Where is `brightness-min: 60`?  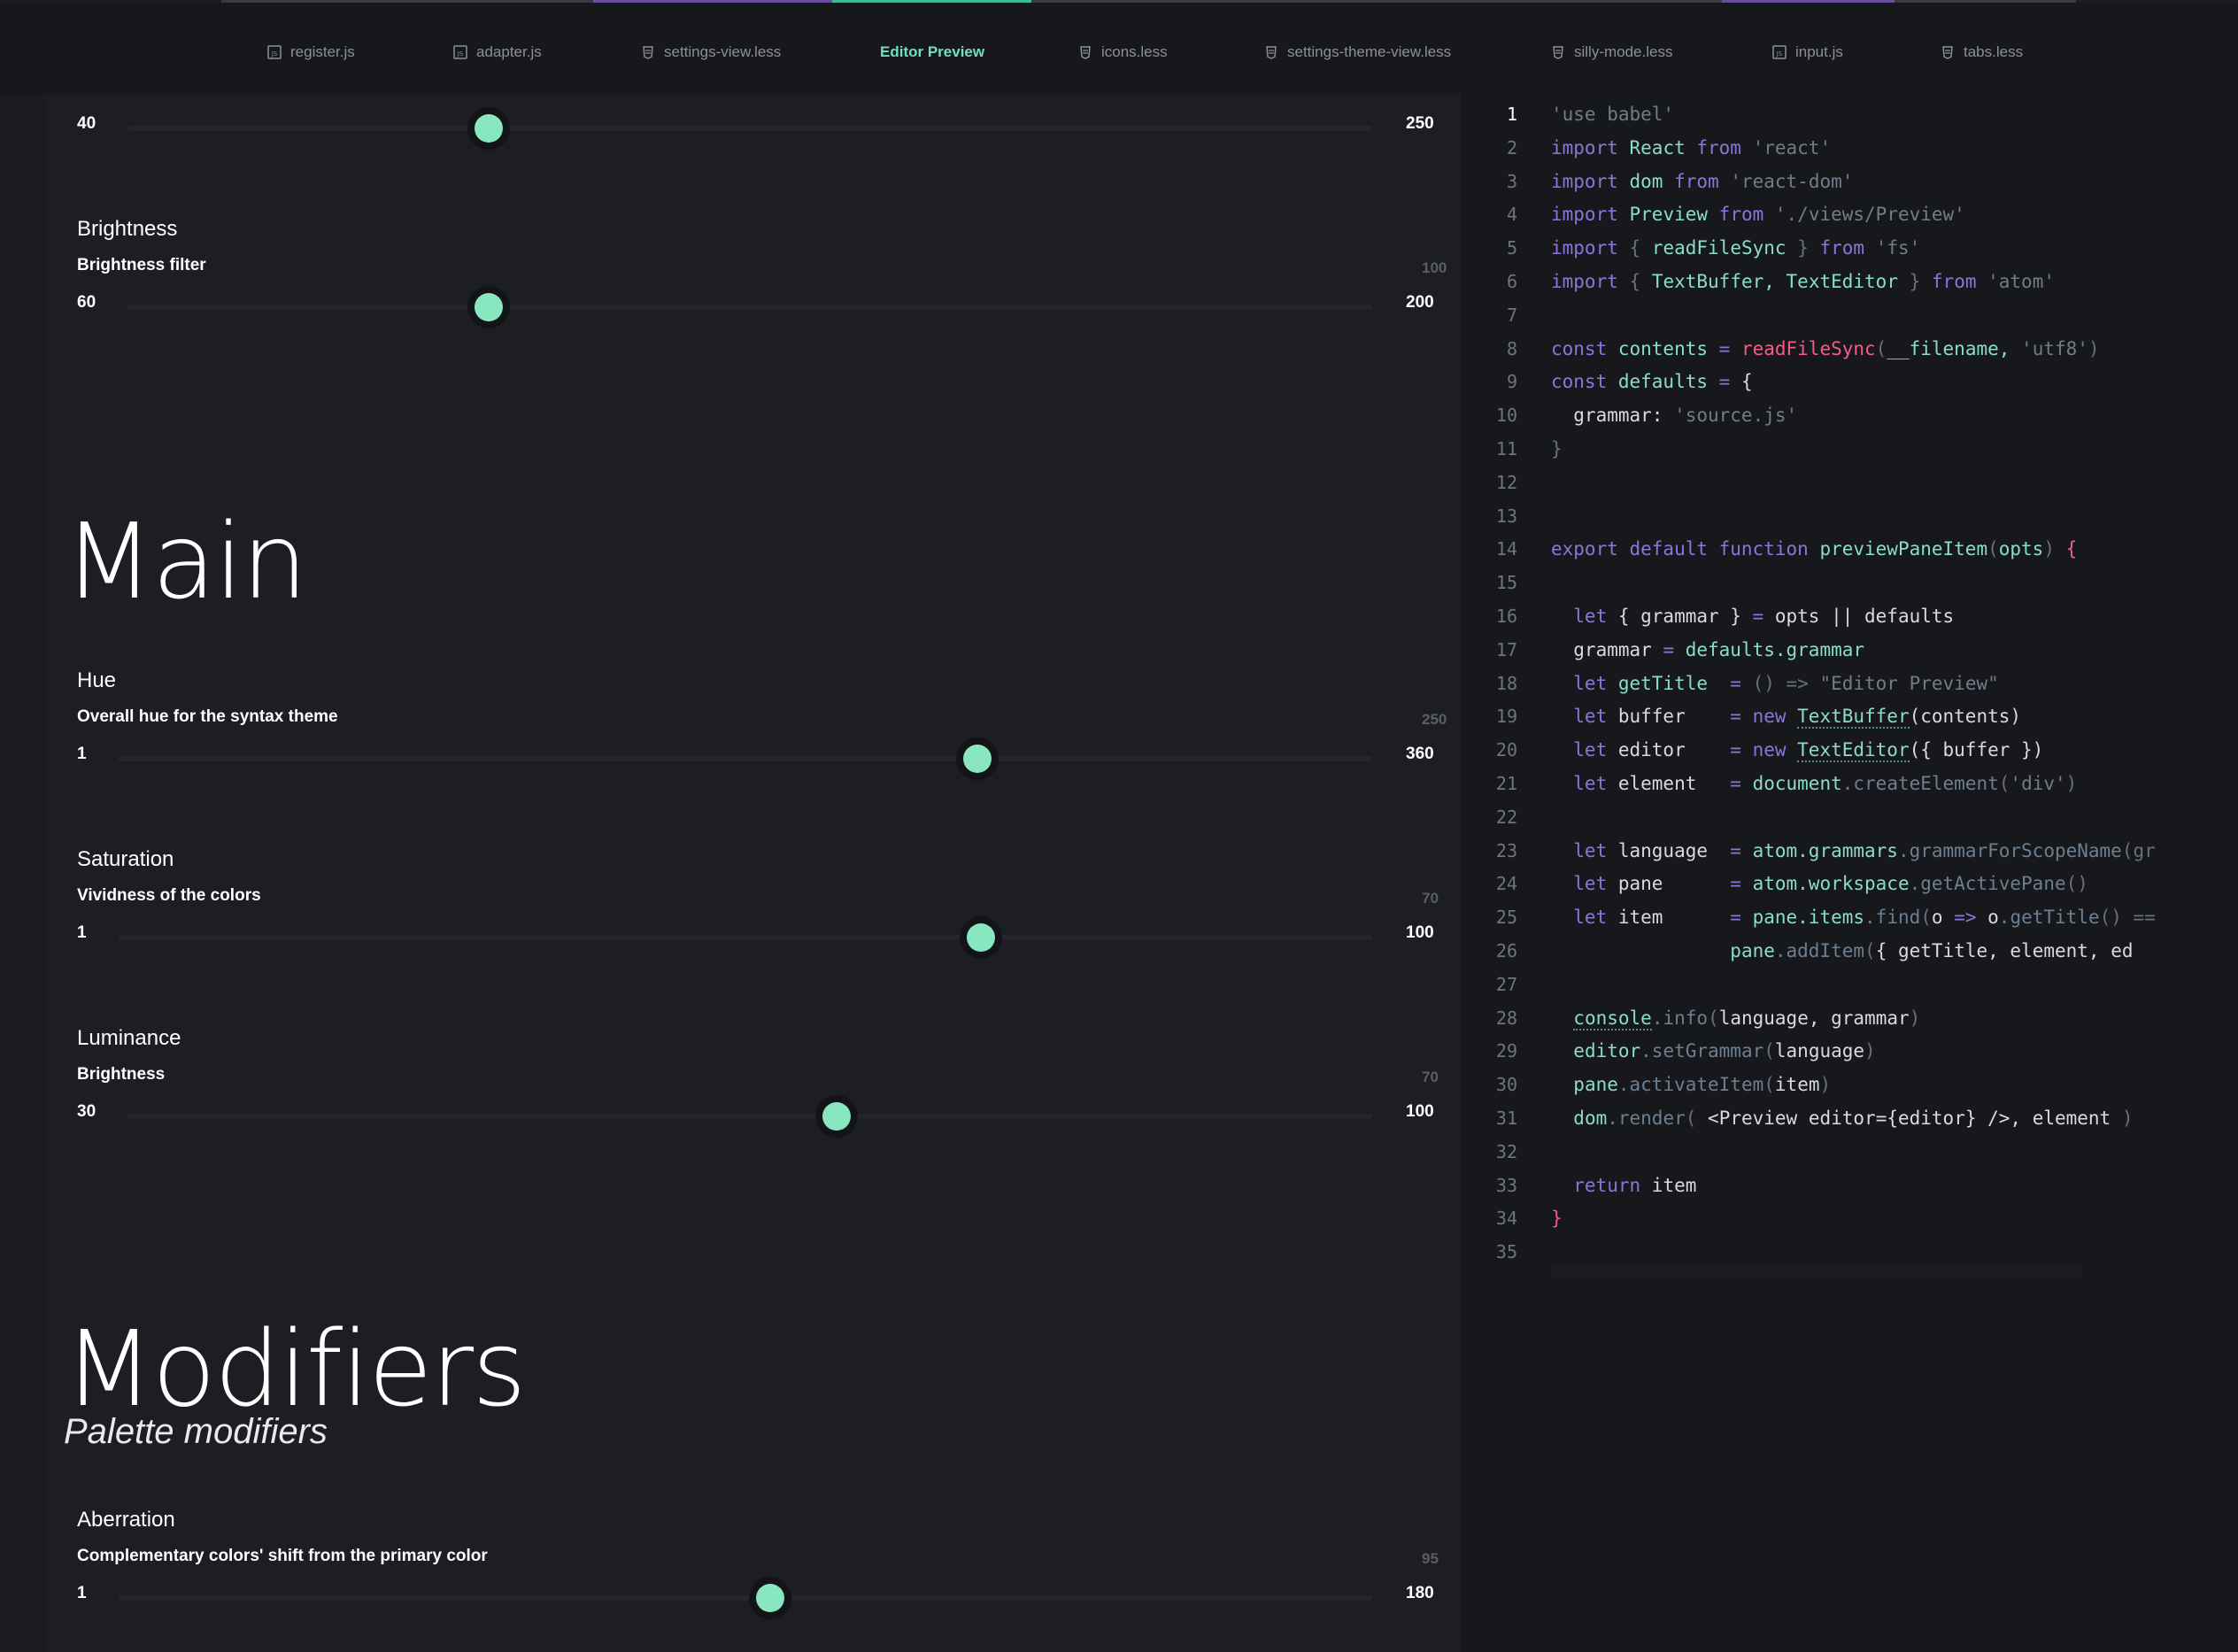 brightness-min: 60 is located at coordinates (87, 302).